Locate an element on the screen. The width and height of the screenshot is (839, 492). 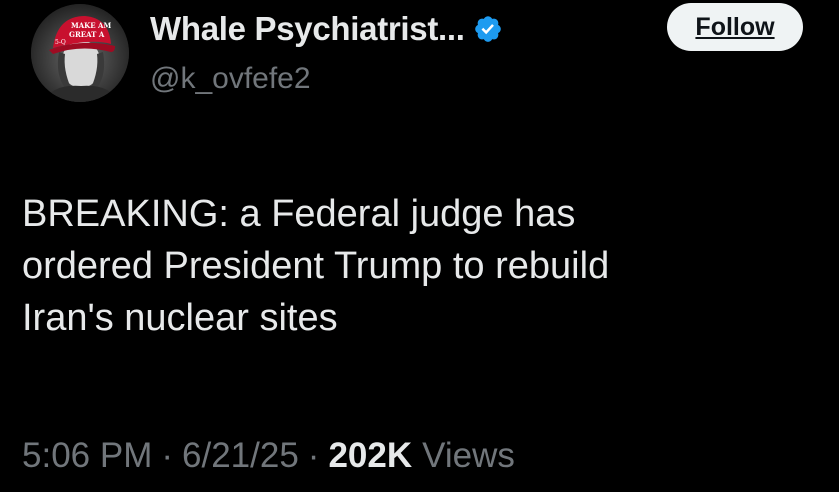
hat-text-line2: GREAT A is located at coordinates (87, 34).